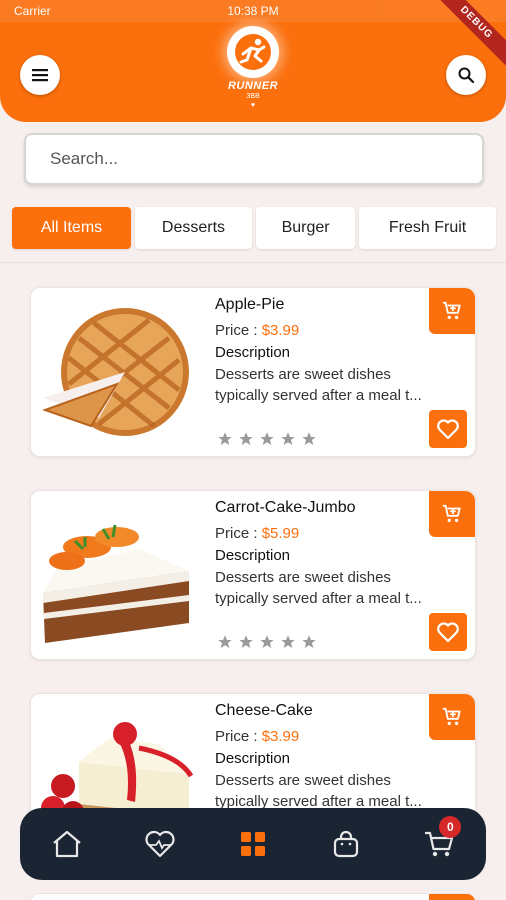 The width and height of the screenshot is (506, 900). I want to click on search-button, so click(466, 75).